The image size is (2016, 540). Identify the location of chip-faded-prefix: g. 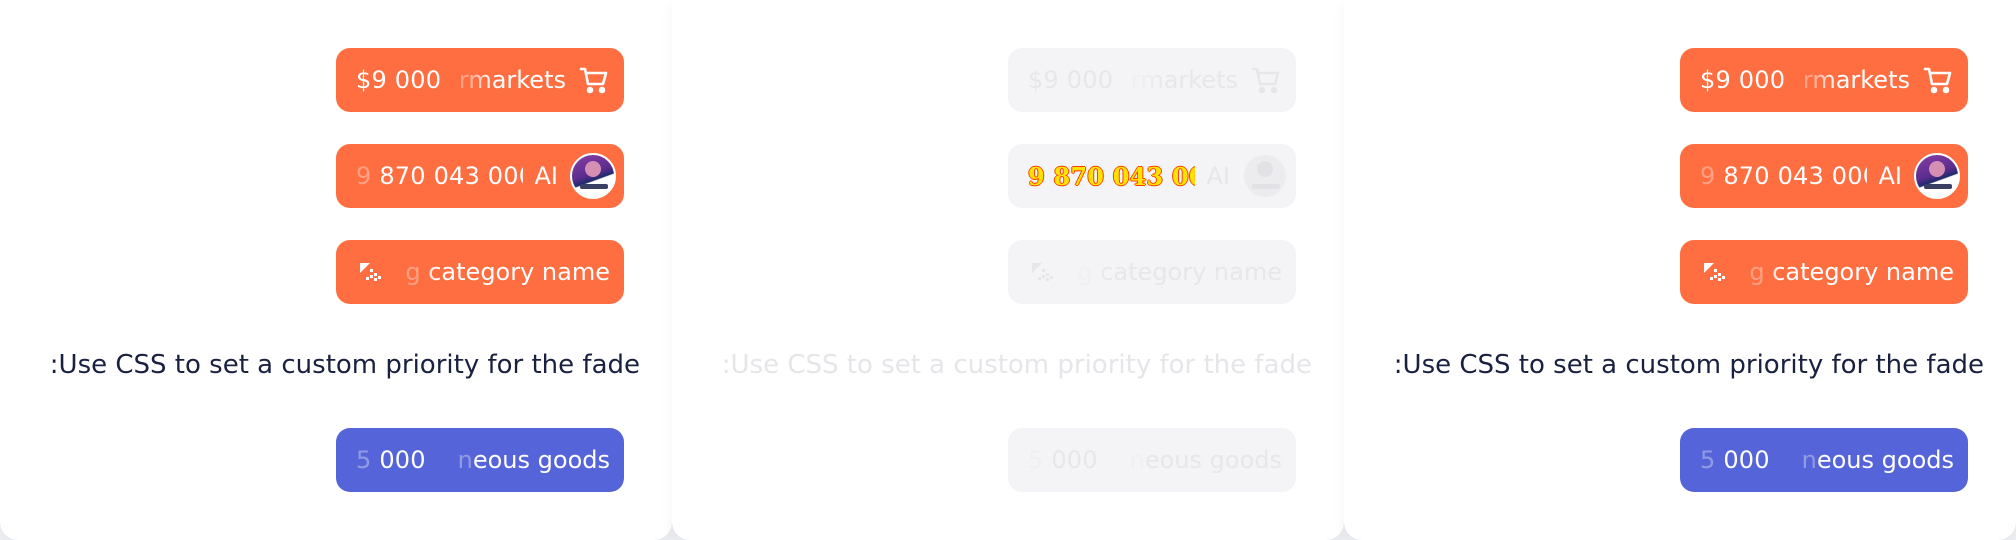
(413, 272).